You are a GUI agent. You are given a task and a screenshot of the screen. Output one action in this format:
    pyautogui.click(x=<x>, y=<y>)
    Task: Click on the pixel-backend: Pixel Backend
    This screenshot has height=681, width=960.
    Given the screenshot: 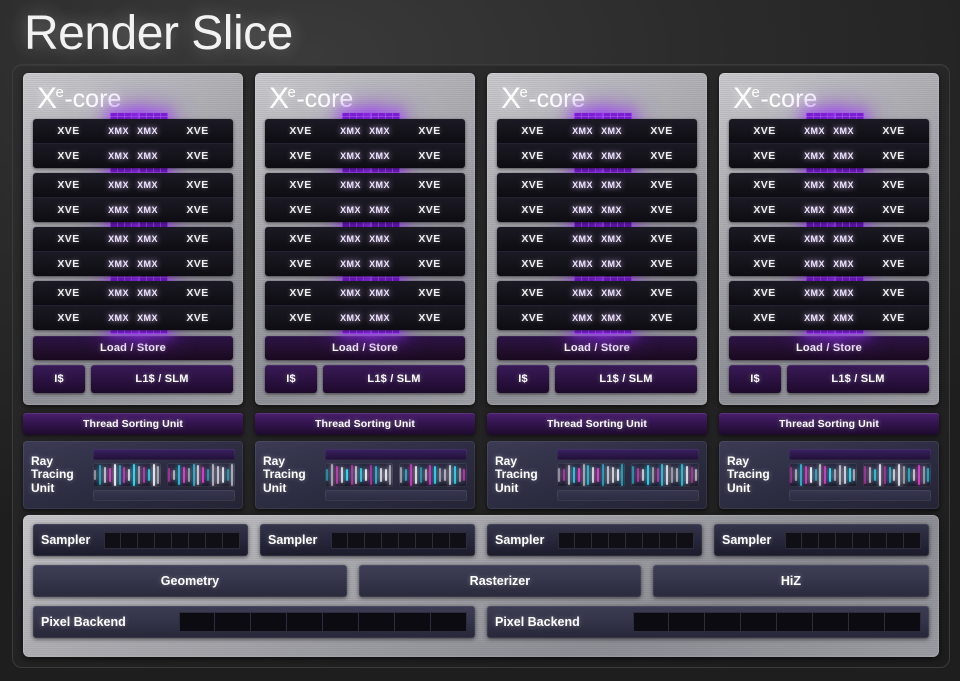 What is the action you would take?
    pyautogui.click(x=708, y=622)
    